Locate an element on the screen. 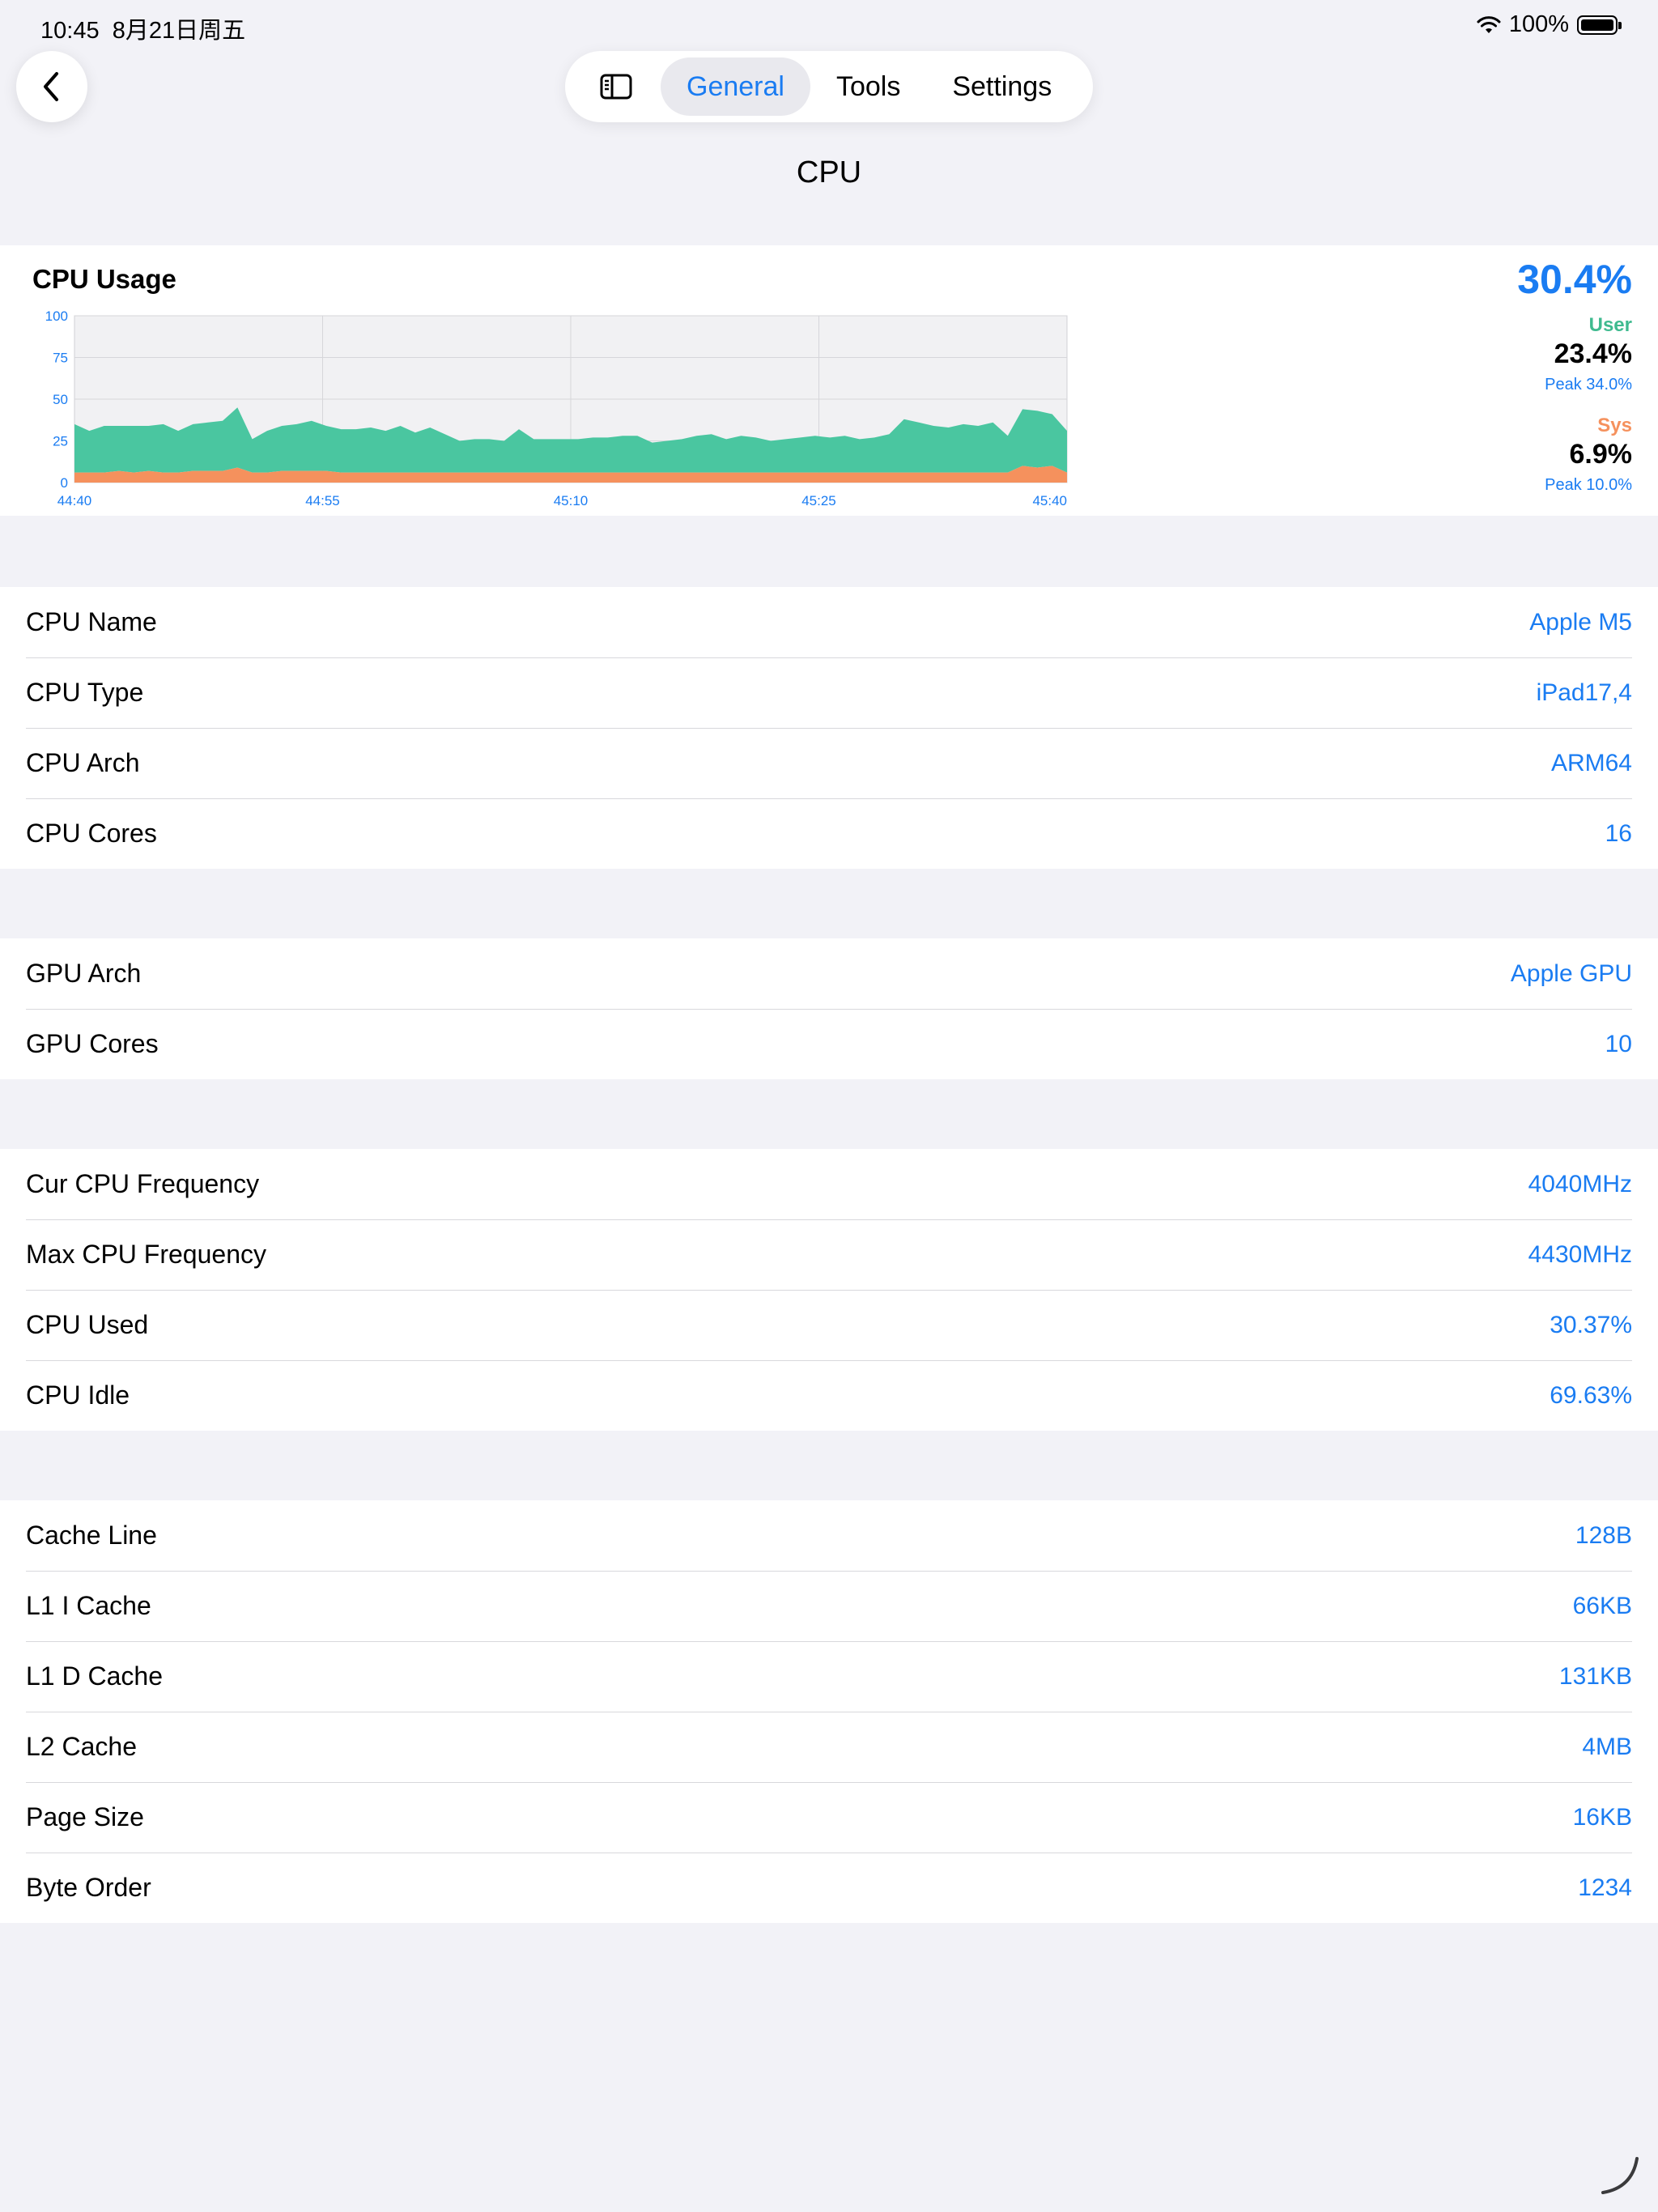  chart-x-tick: 45:40 is located at coordinates (1049, 501).